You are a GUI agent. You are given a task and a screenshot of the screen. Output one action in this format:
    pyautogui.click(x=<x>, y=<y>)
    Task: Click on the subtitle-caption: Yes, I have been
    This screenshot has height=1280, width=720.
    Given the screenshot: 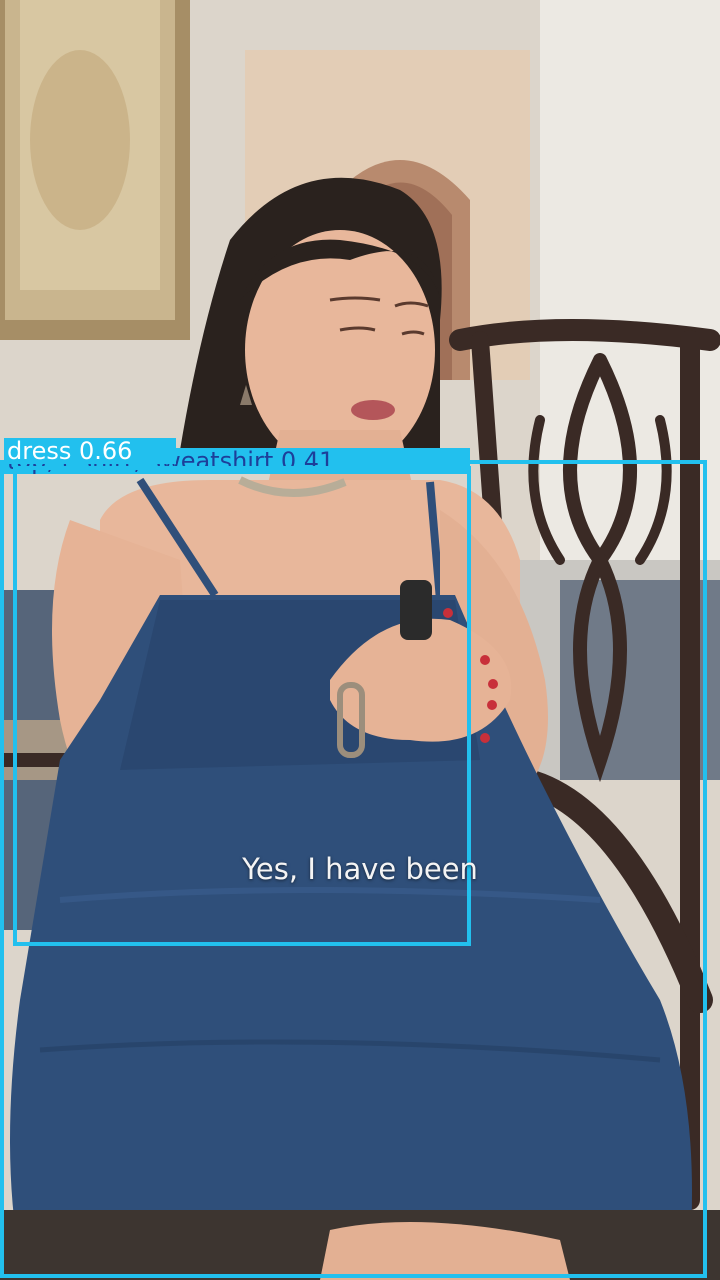 What is the action you would take?
    pyautogui.click(x=360, y=869)
    